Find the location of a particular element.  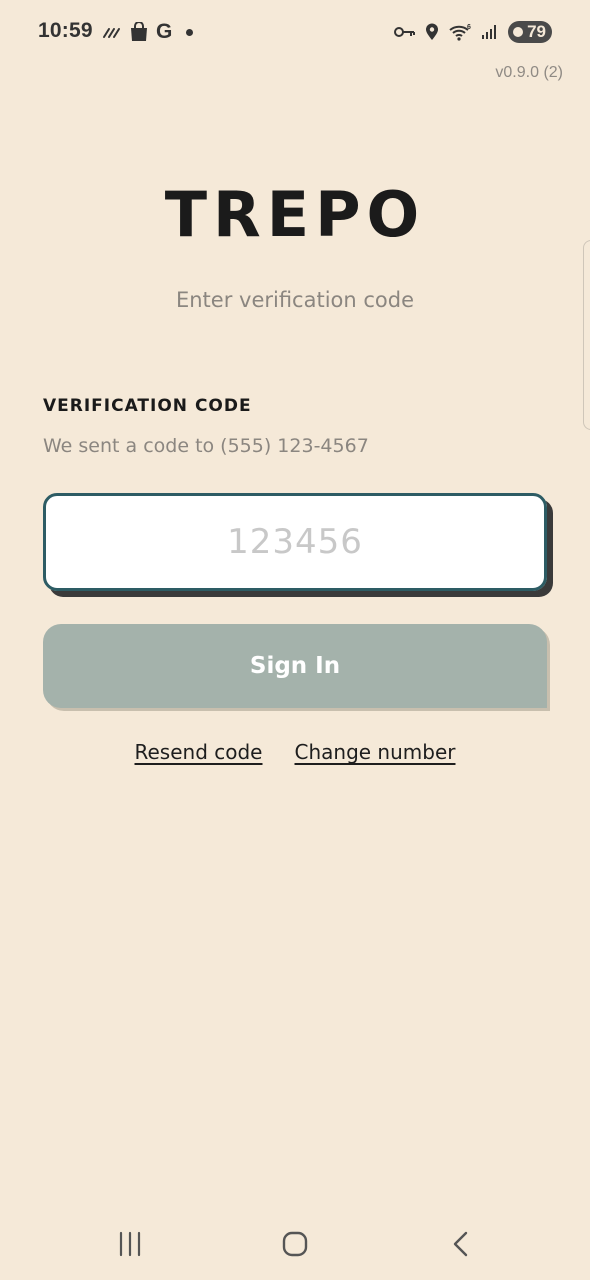

sign-in-button: Sign In is located at coordinates (295, 666).